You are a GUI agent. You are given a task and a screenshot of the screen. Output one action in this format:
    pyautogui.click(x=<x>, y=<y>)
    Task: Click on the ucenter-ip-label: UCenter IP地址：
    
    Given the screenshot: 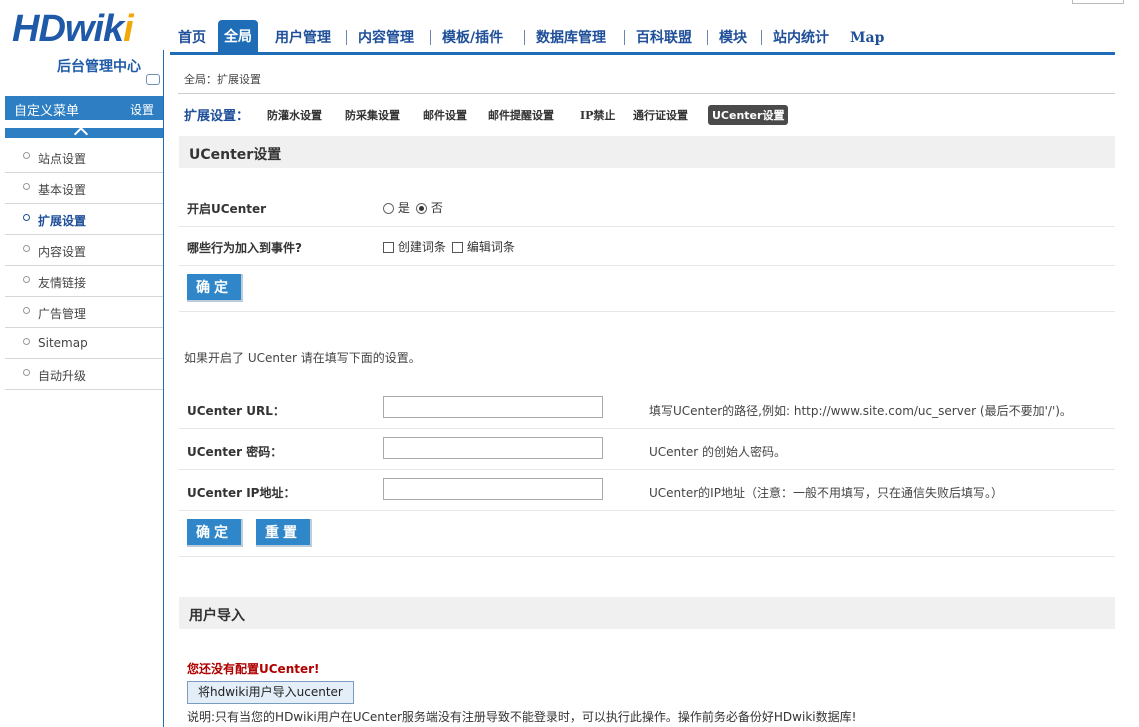 What is the action you would take?
    pyautogui.click(x=241, y=493)
    